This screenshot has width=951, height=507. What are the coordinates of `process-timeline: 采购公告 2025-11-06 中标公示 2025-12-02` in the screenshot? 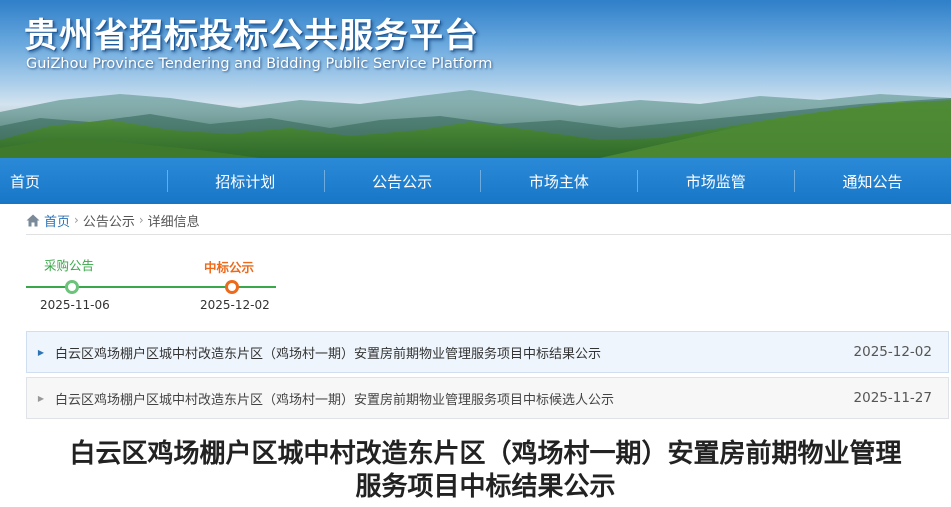 It's located at (156, 285).